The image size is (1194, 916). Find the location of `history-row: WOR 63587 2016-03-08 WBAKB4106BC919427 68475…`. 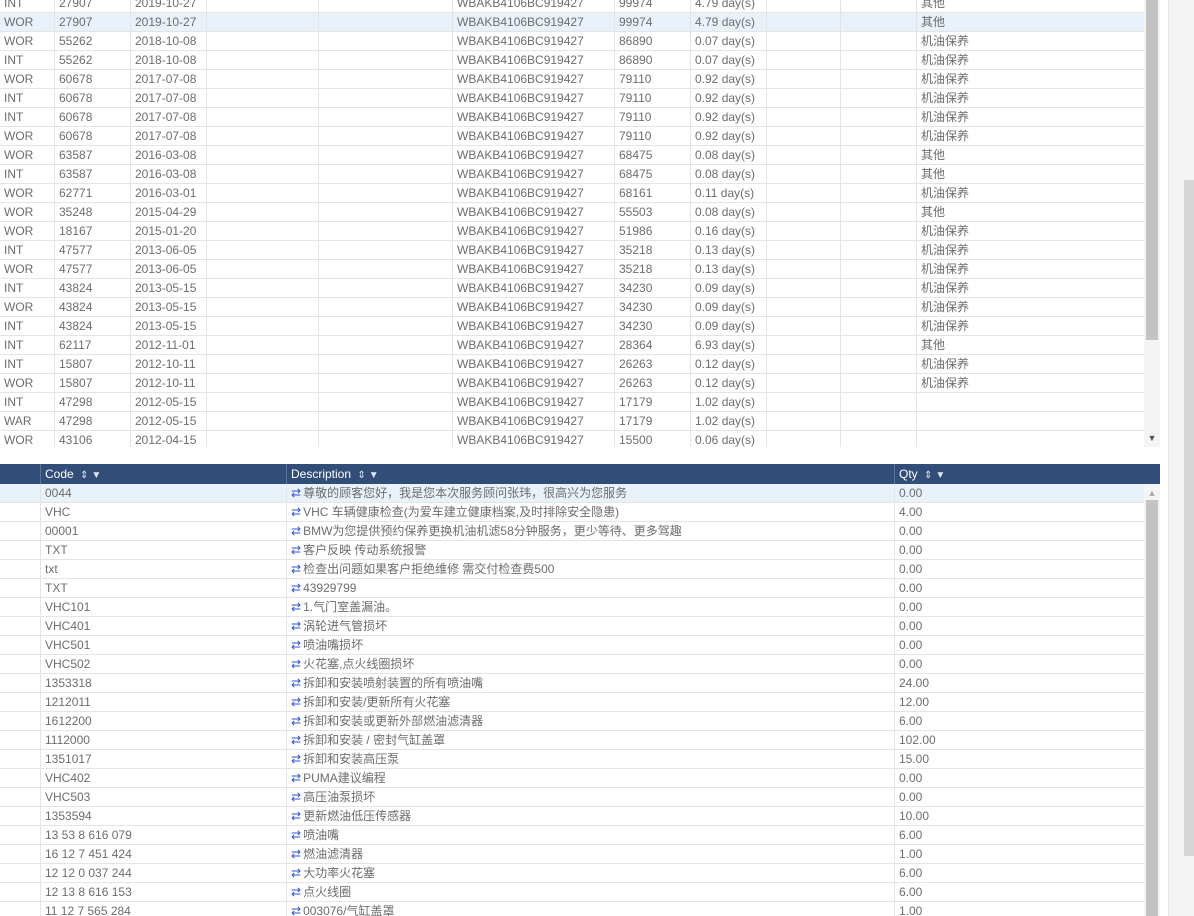

history-row: WOR 63587 2016-03-08 WBAKB4106BC919427 68475… is located at coordinates (572, 155).